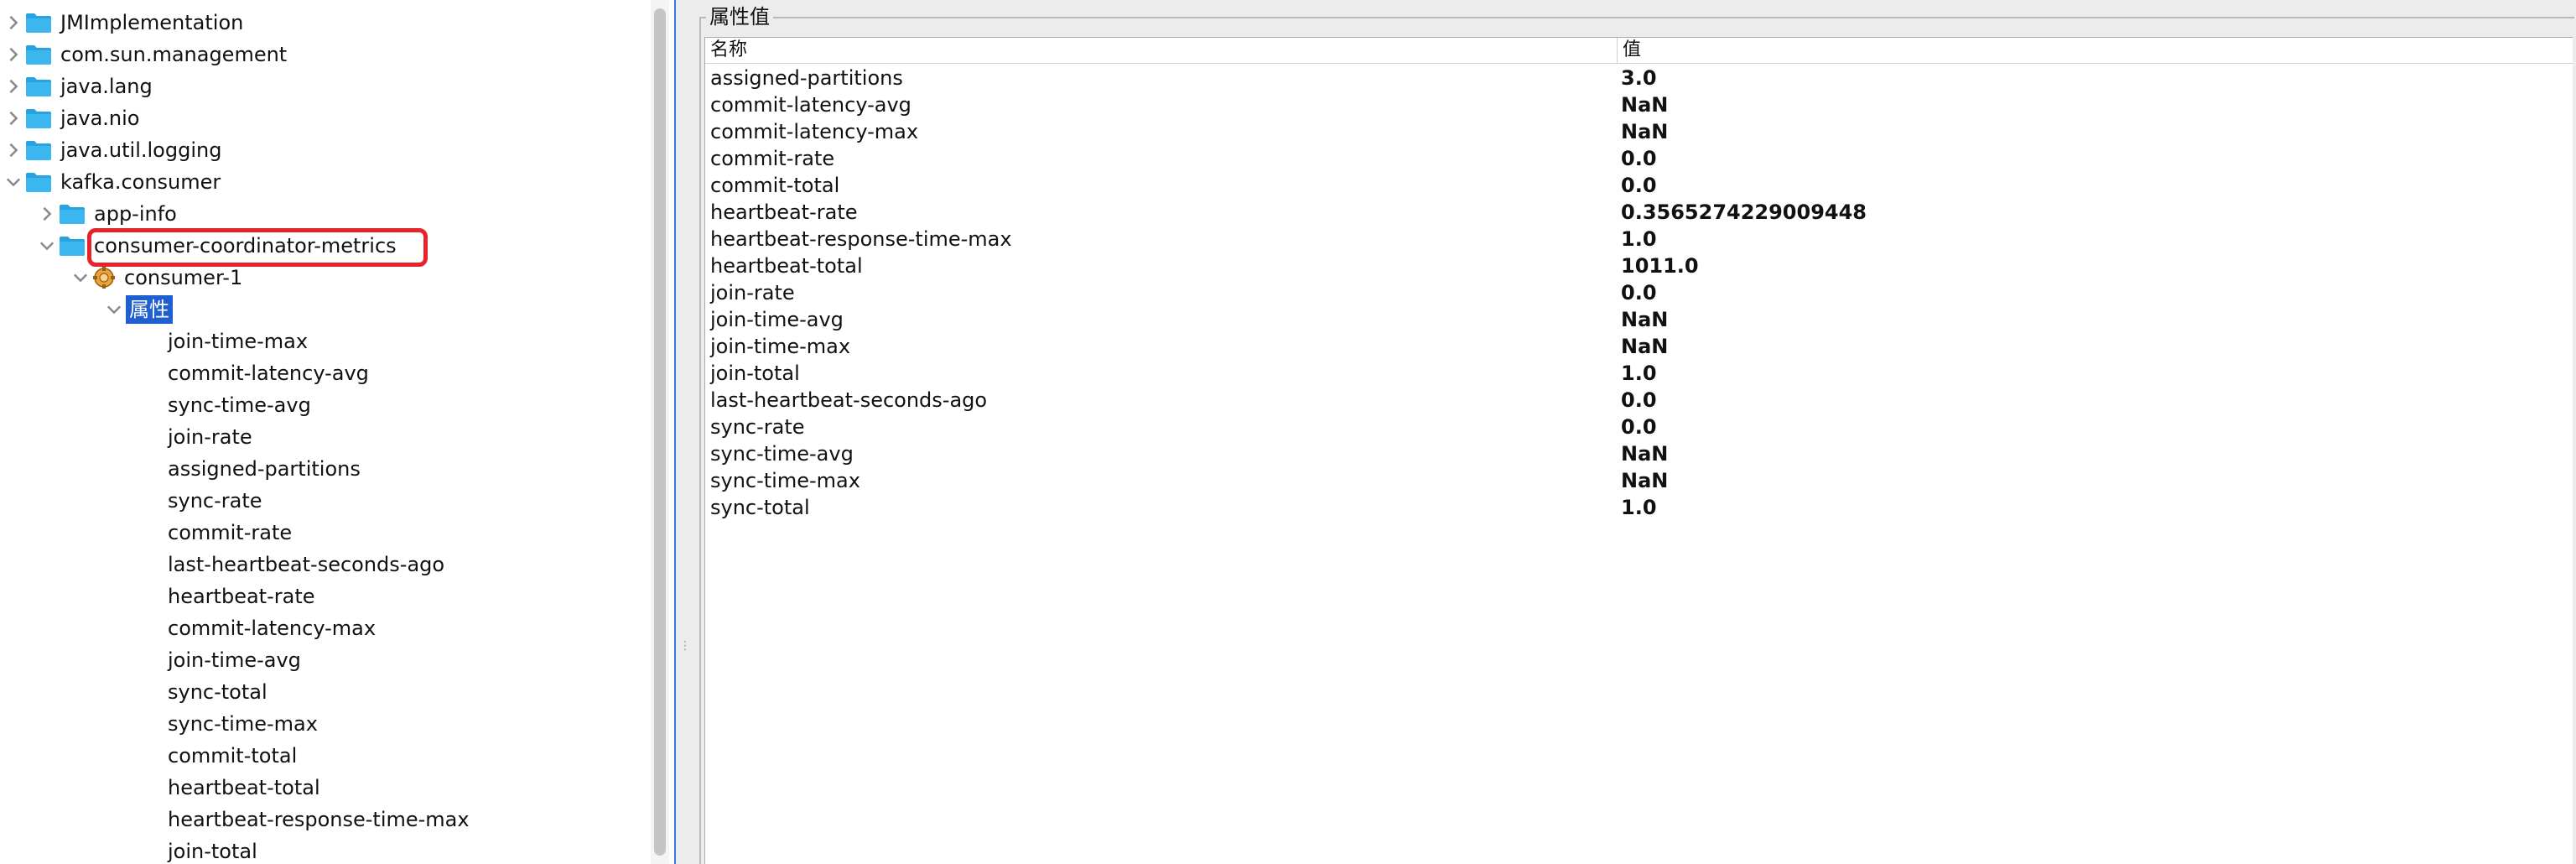  Describe the element at coordinates (140, 182) in the screenshot. I see `tree-node-label: kafka.consumer` at that location.